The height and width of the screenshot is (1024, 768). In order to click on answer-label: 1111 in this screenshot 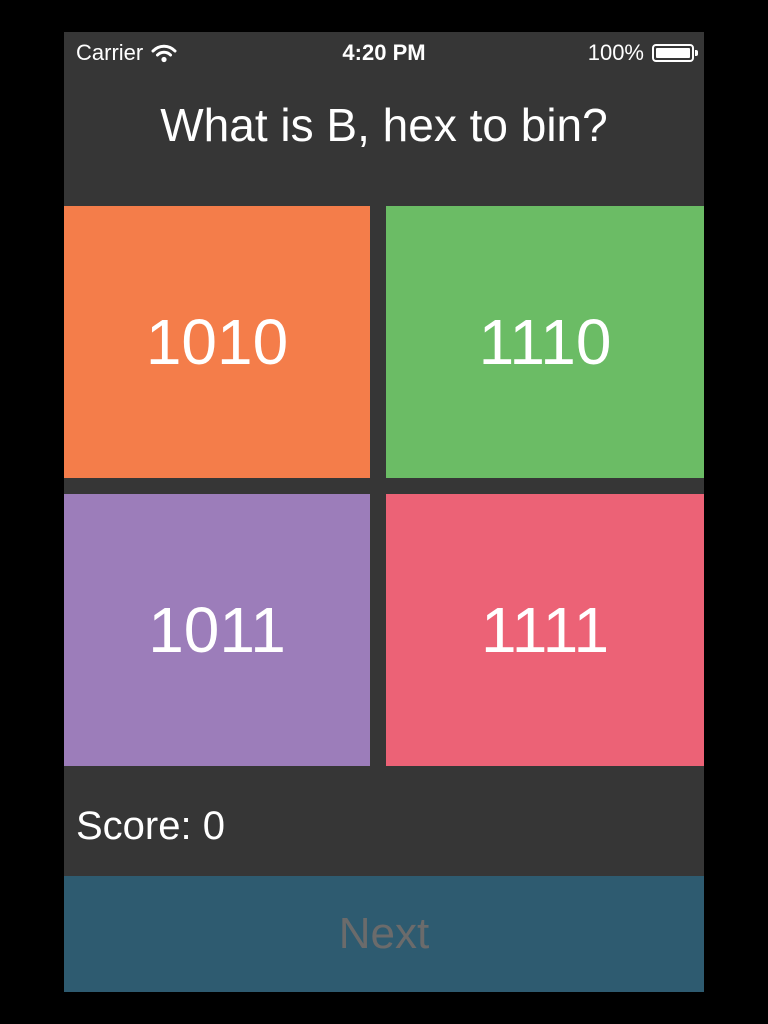, I will do `click(545, 630)`.